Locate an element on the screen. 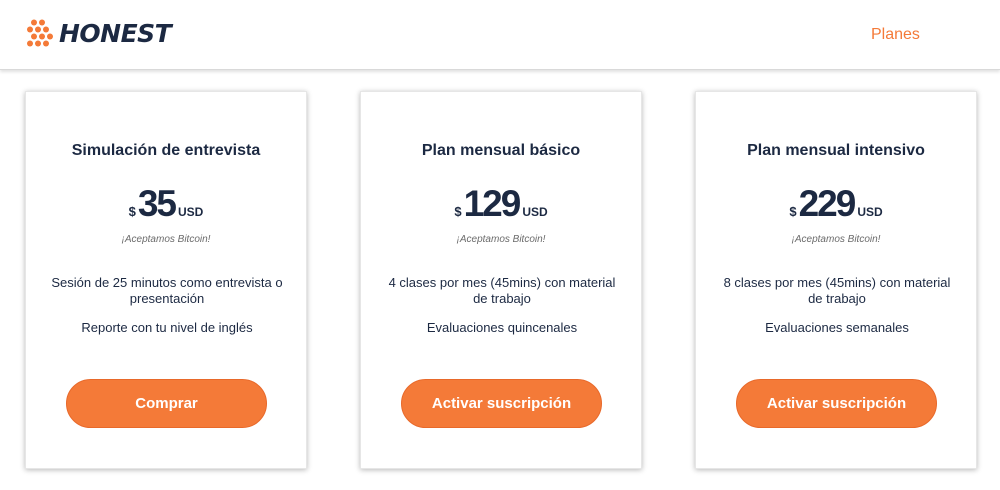  plan-title: Plan mensual intensivo is located at coordinates (836, 150).